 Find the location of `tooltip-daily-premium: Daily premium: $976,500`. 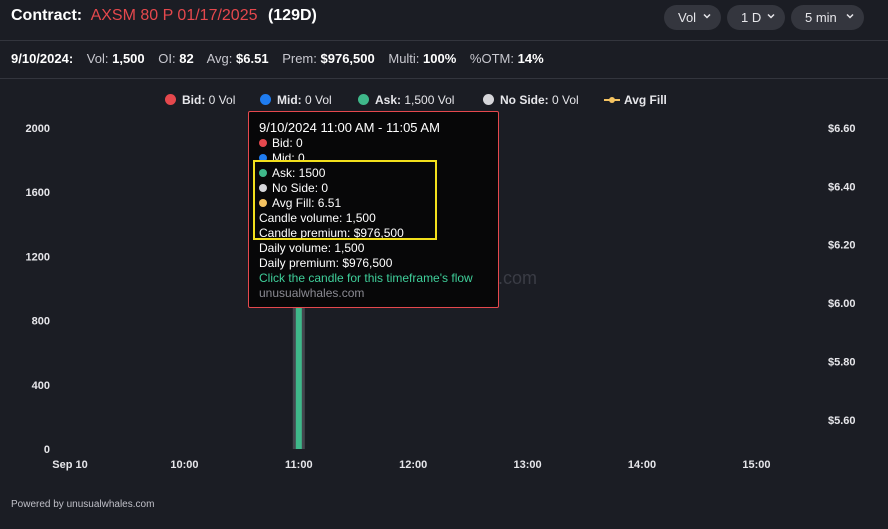

tooltip-daily-premium: Daily premium: $976,500 is located at coordinates (326, 263).